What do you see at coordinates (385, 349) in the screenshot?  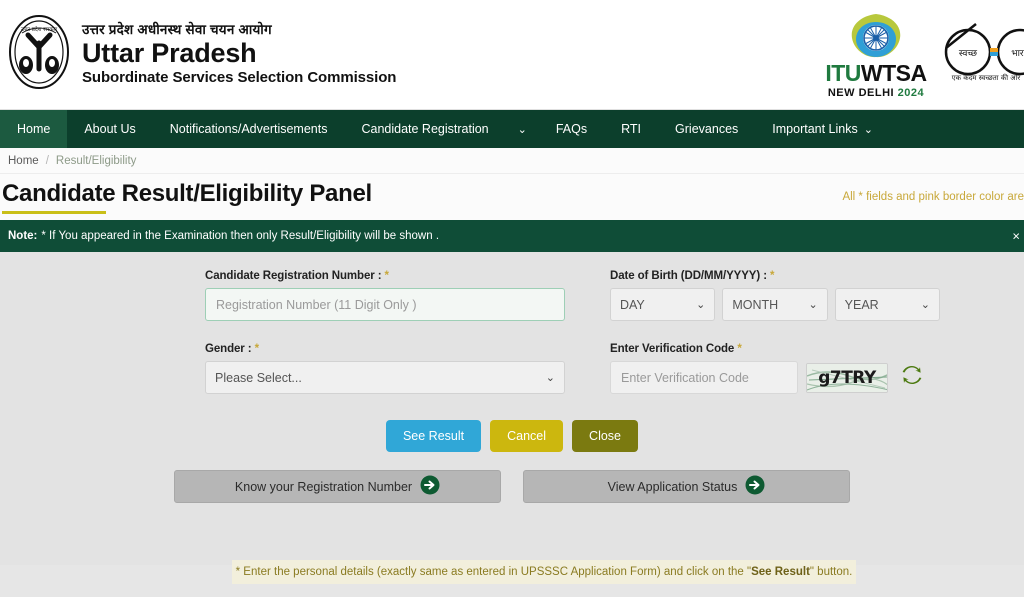 I see `gender-label: Gender : *` at bounding box center [385, 349].